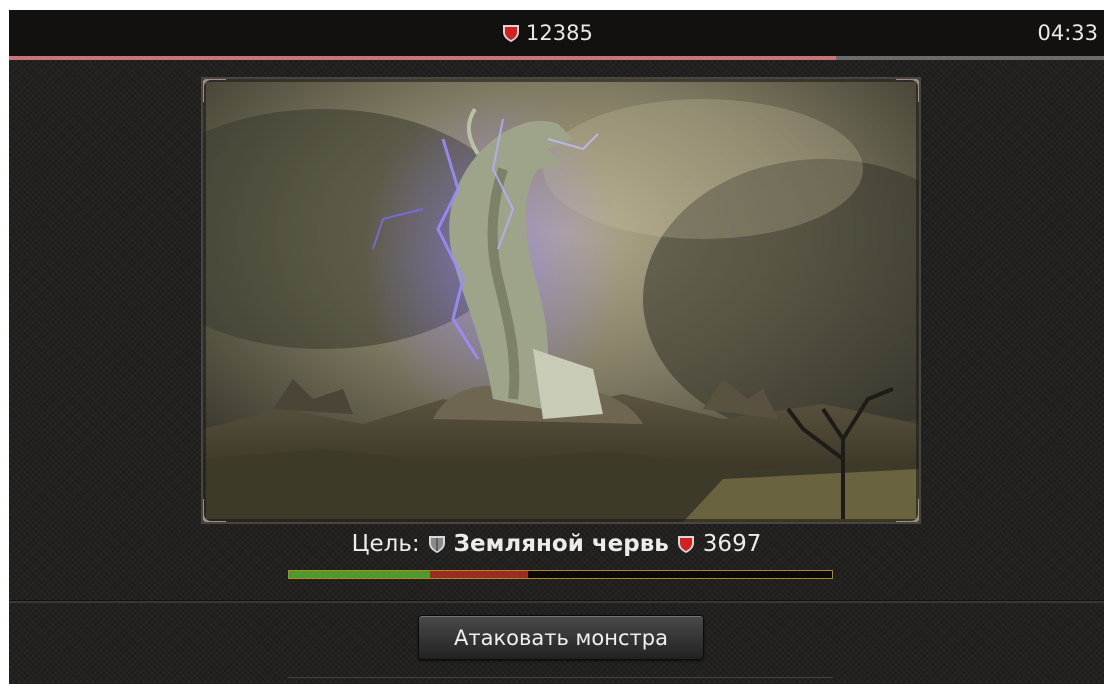  I want to click on attack-monster-button: Атаковать монстра, so click(561, 637).